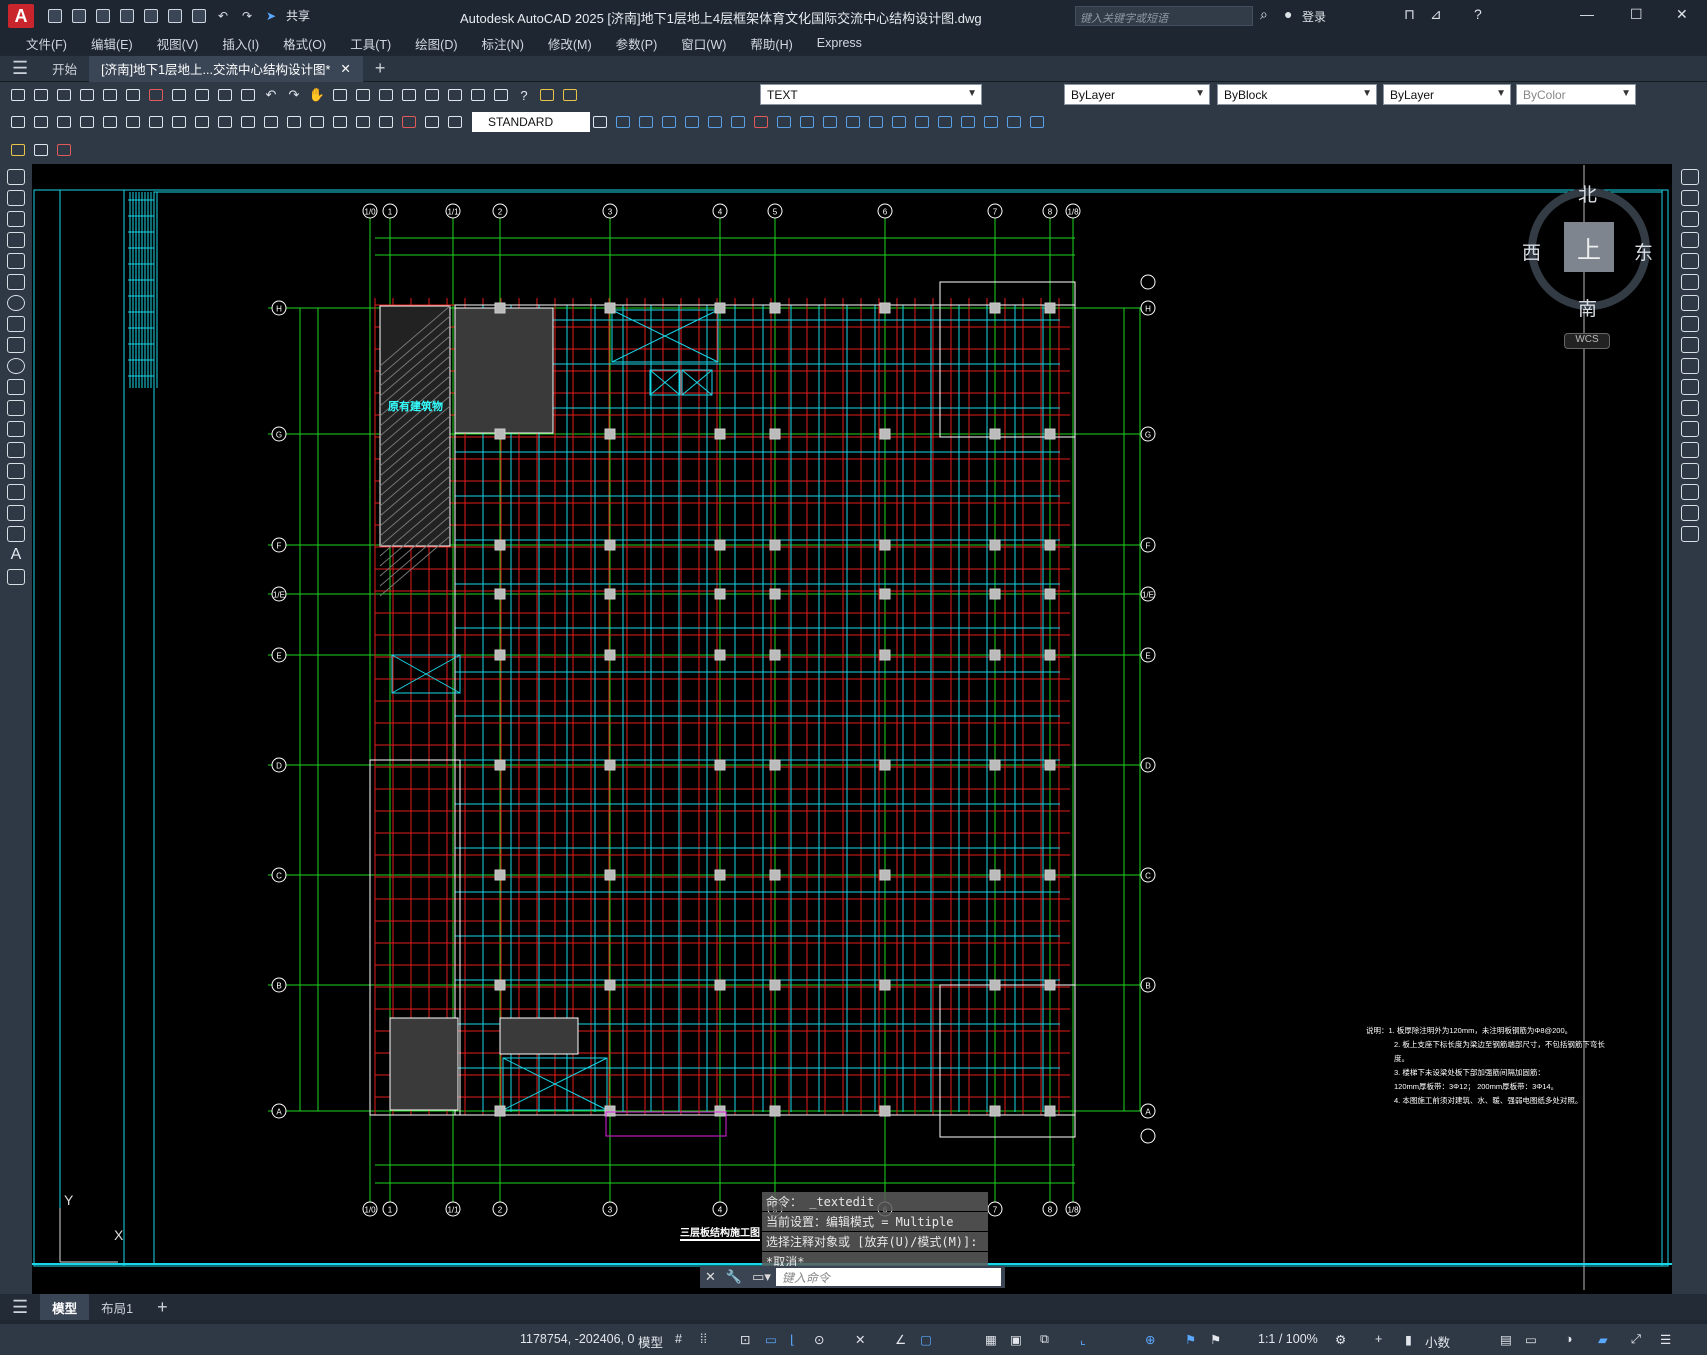  Describe the element at coordinates (370, 43) in the screenshot. I see `menu-tools: 工具(T)` at that location.